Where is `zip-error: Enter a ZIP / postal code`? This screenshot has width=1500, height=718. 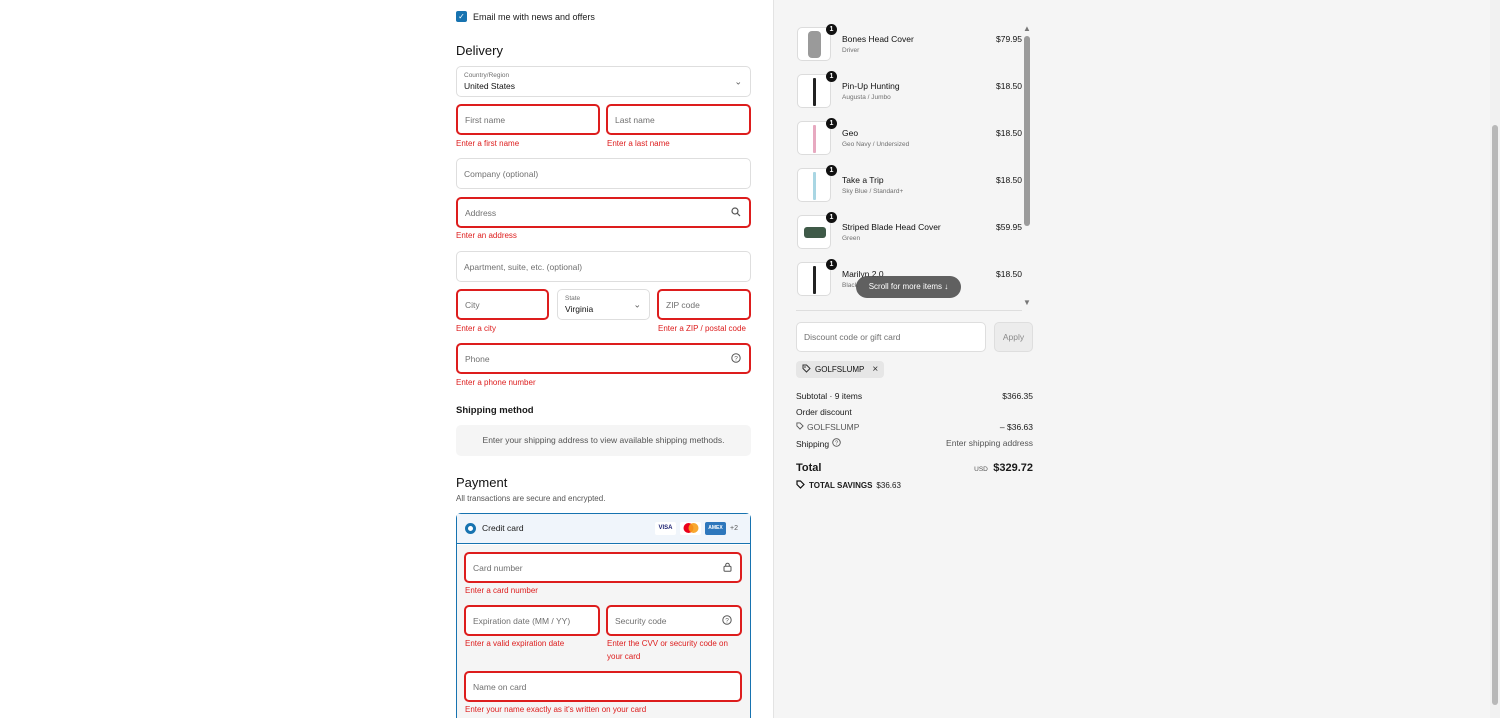
zip-error: Enter a ZIP / postal code is located at coordinates (702, 328).